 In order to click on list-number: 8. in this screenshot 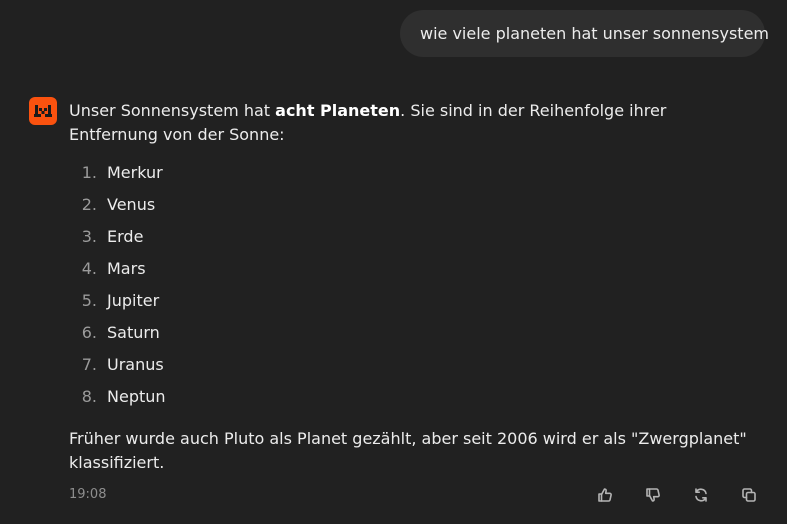, I will do `click(89, 396)`.